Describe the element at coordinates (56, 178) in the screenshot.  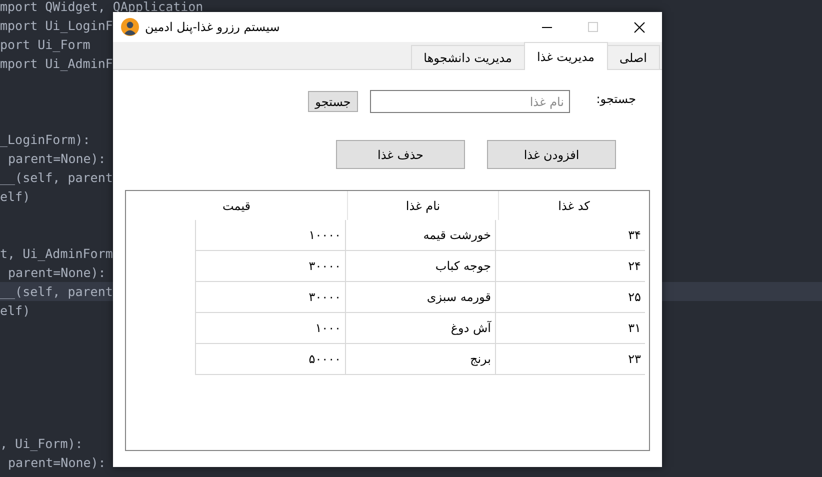
I see `code-line: __(self, parent` at that location.